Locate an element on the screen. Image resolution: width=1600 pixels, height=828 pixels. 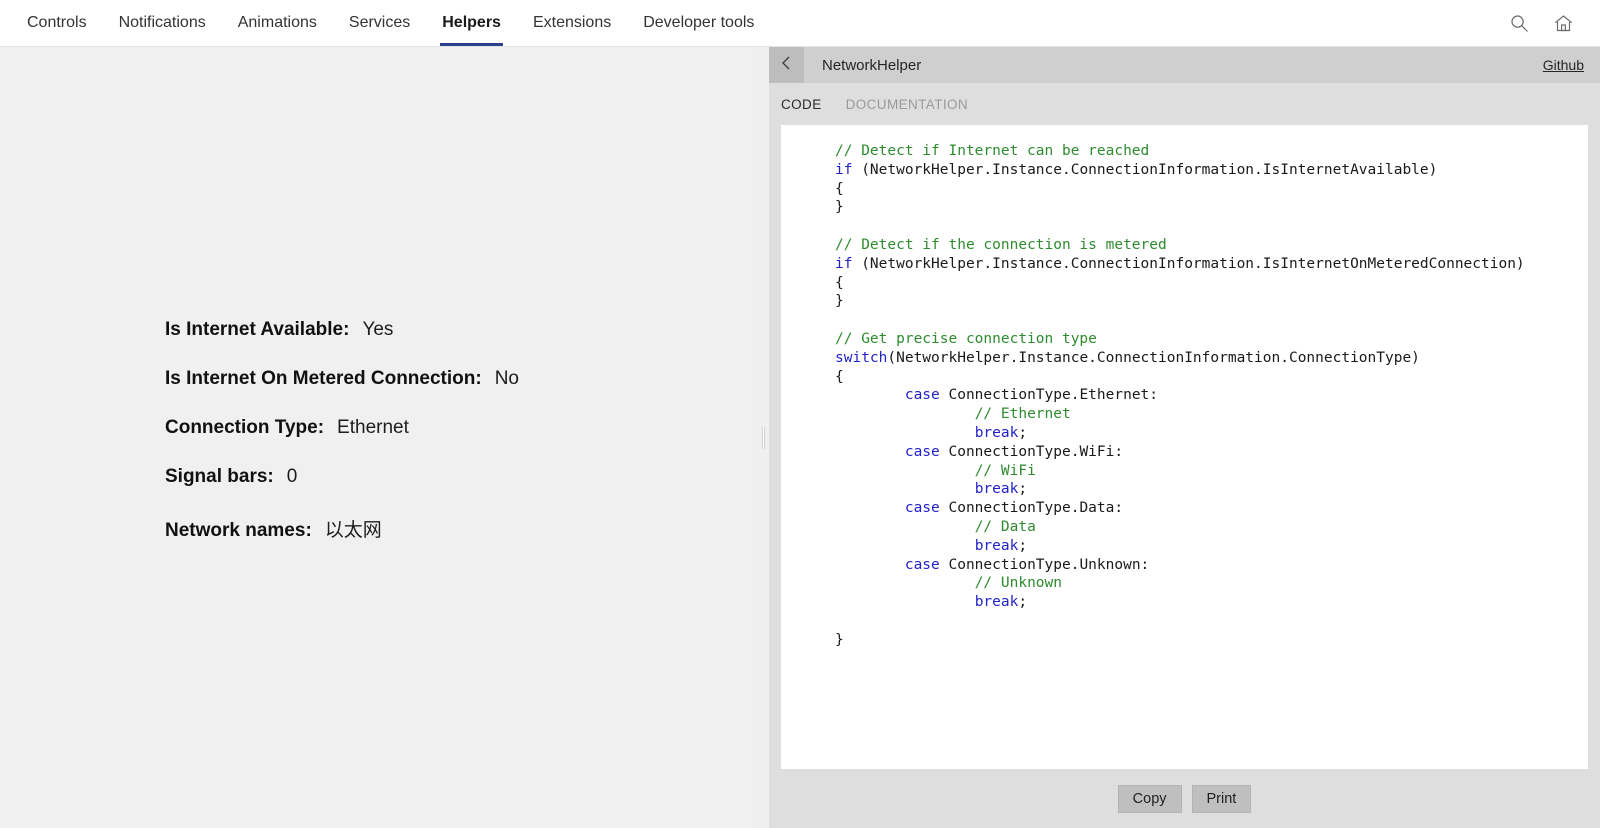
nav-tab-label: Developer tools is located at coordinates (699, 22).